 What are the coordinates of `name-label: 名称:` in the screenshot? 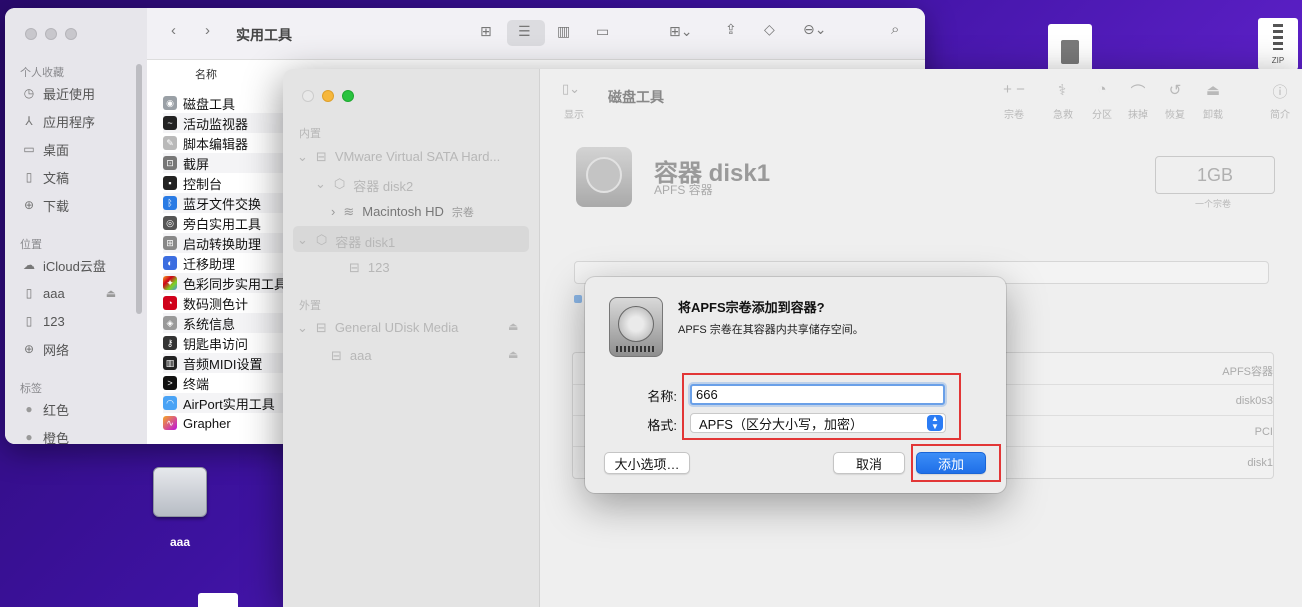 It's located at (662, 396).